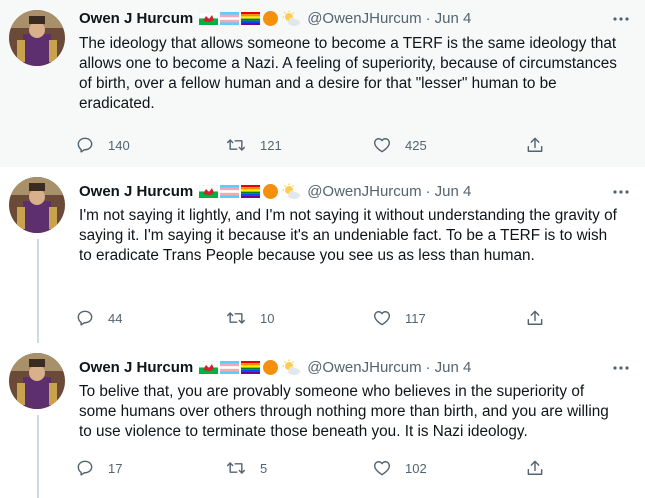 The height and width of the screenshot is (498, 645). I want to click on retweet-button: 5, so click(246, 468).